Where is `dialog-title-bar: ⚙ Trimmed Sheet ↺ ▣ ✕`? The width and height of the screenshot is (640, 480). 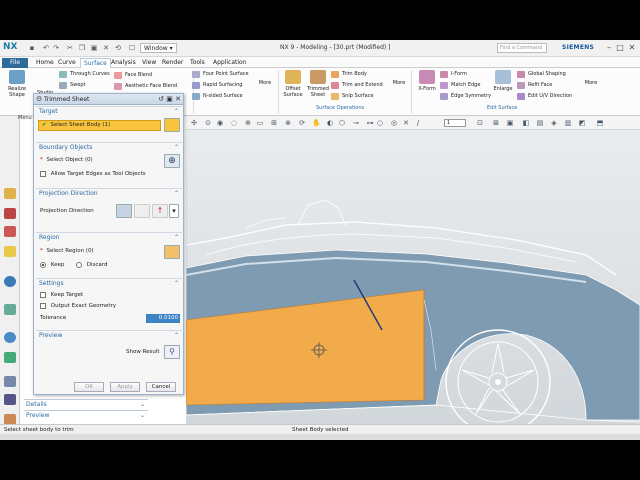 dialog-title-bar: ⚙ Trimmed Sheet ↺ ▣ ✕ is located at coordinates (108, 99).